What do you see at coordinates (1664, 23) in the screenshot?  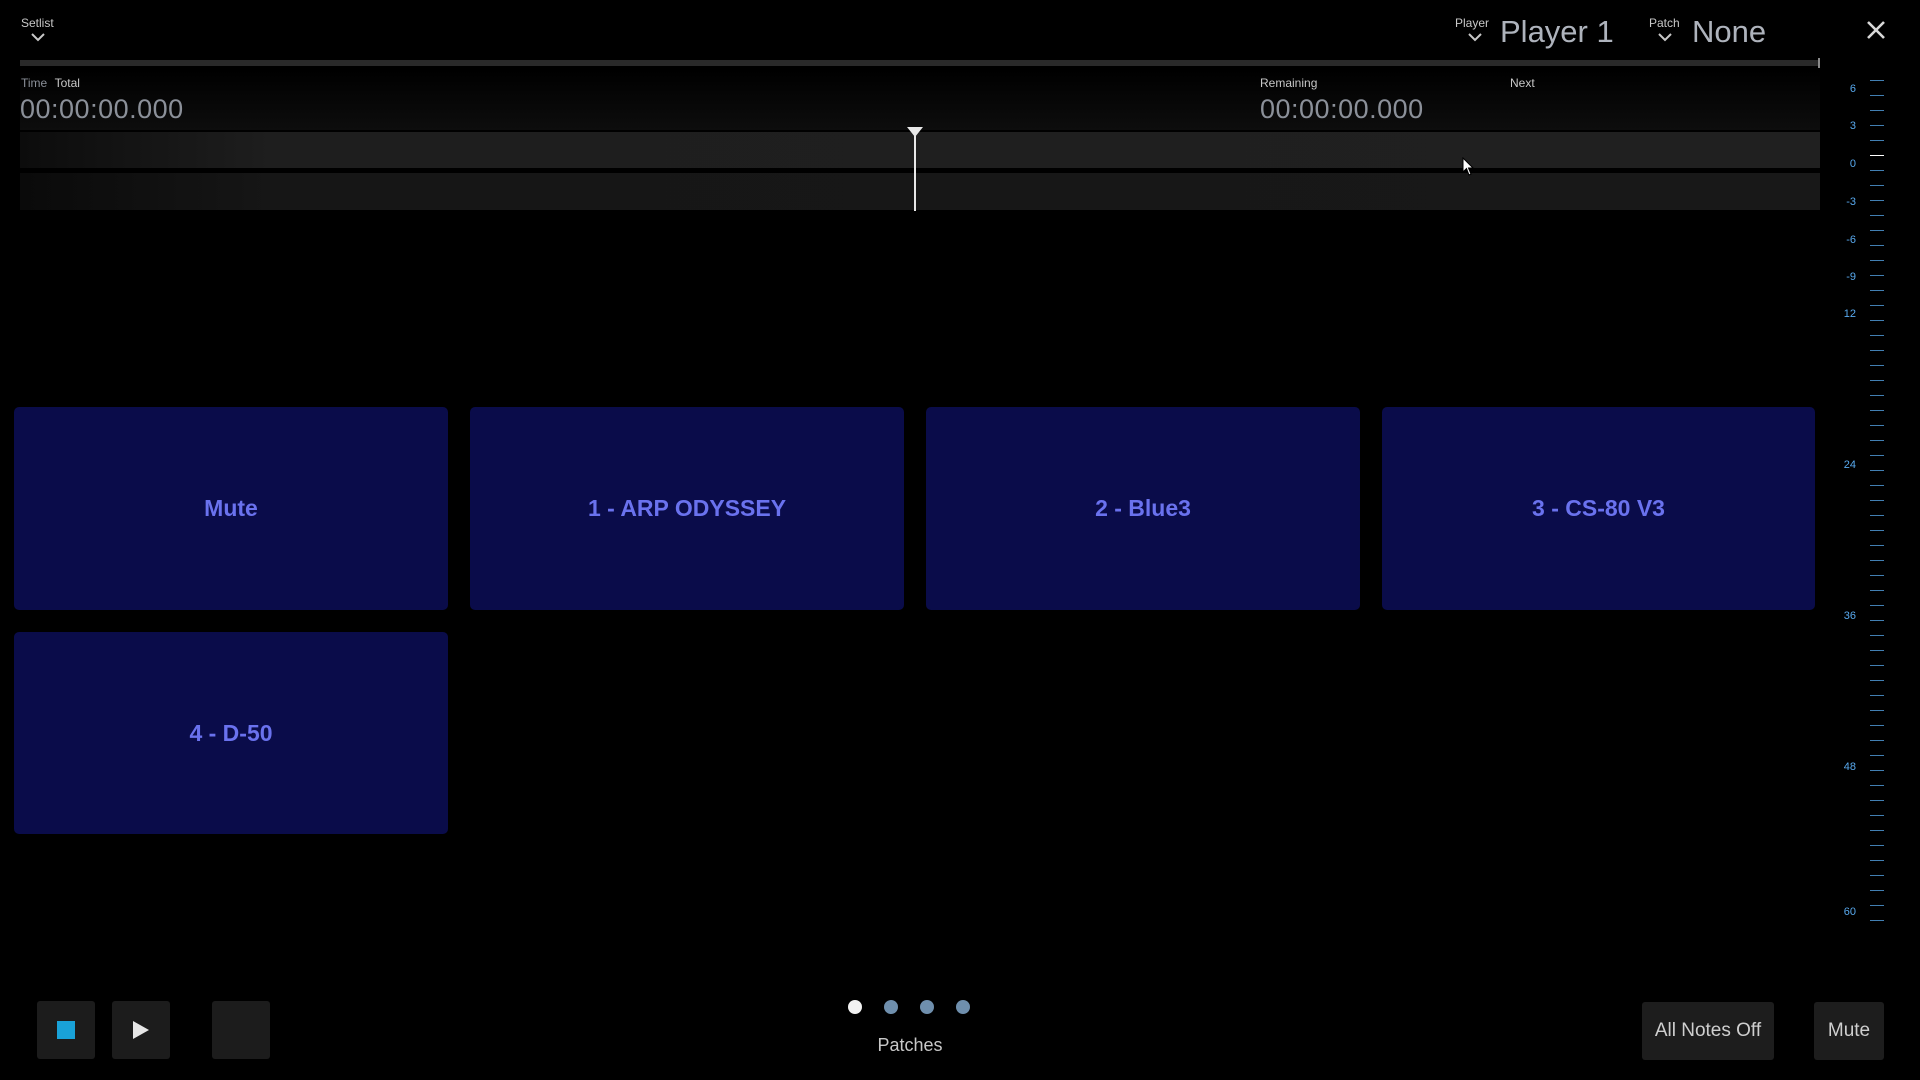 I see `patch-label: Patch` at bounding box center [1664, 23].